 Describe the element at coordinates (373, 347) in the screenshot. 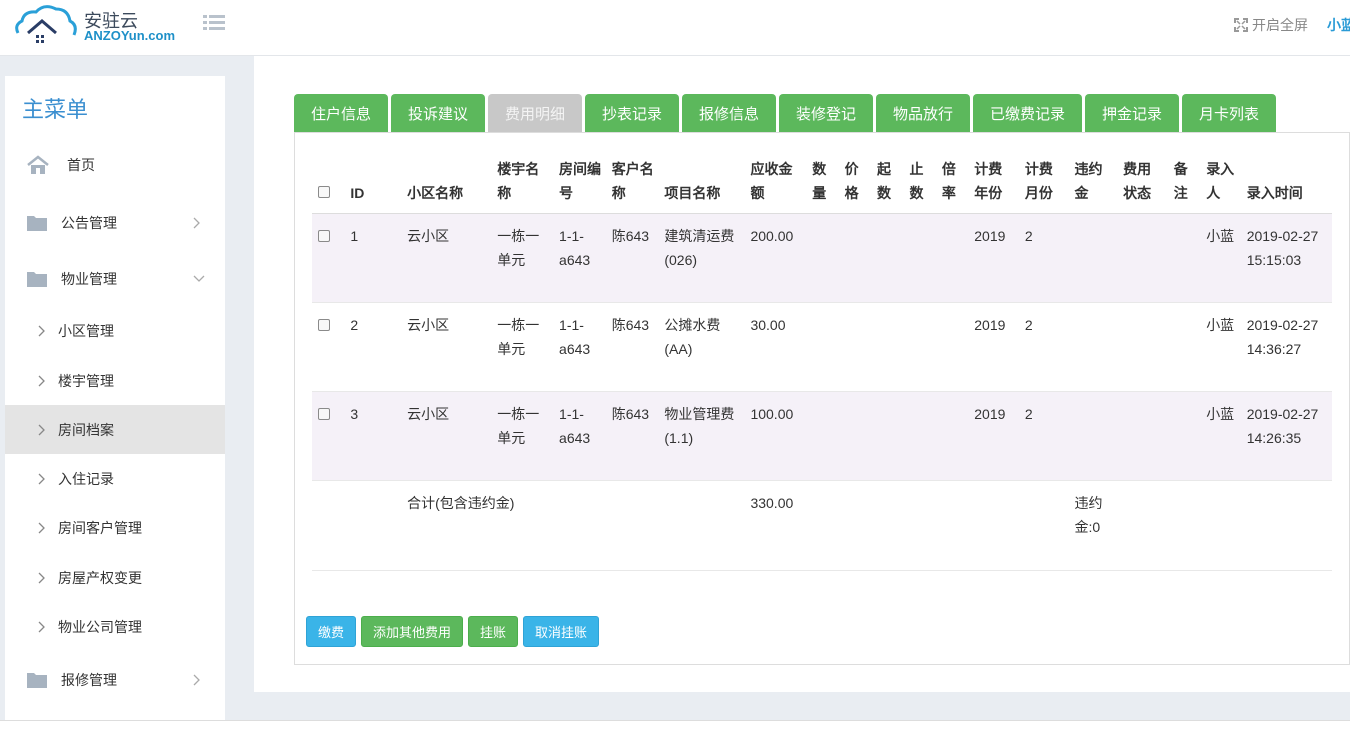

I see `cell-id: 2` at that location.